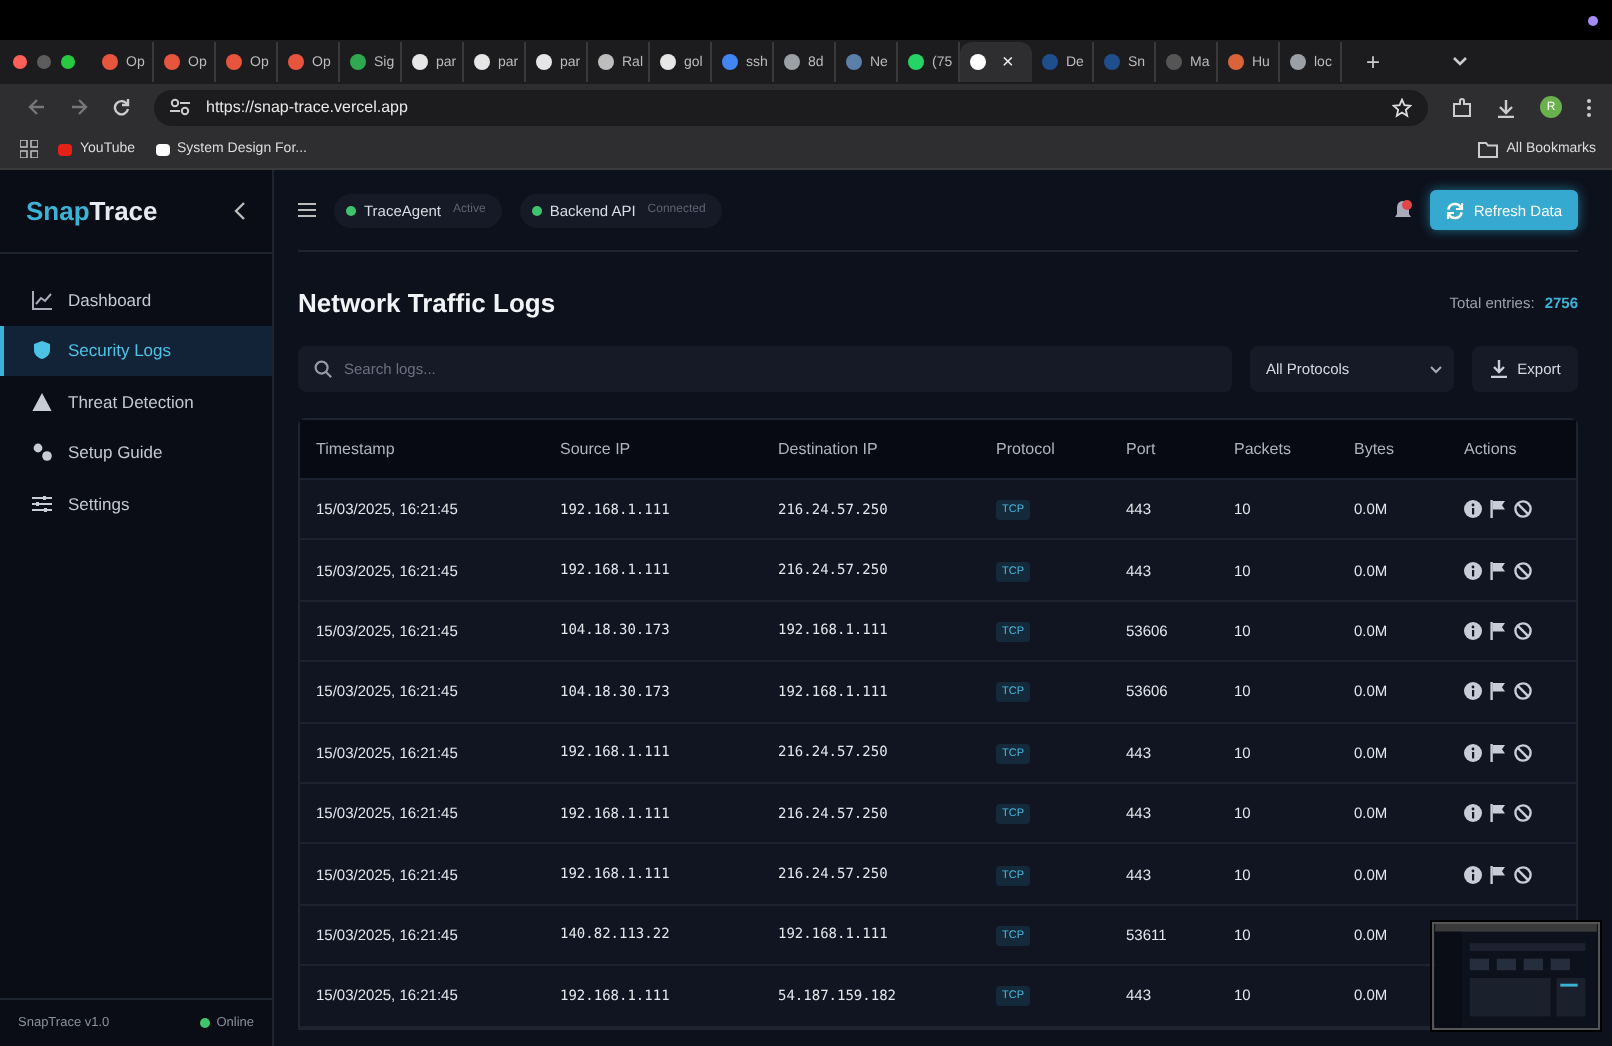 The width and height of the screenshot is (1612, 1046). What do you see at coordinates (42, 401) in the screenshot?
I see `warning-icon` at bounding box center [42, 401].